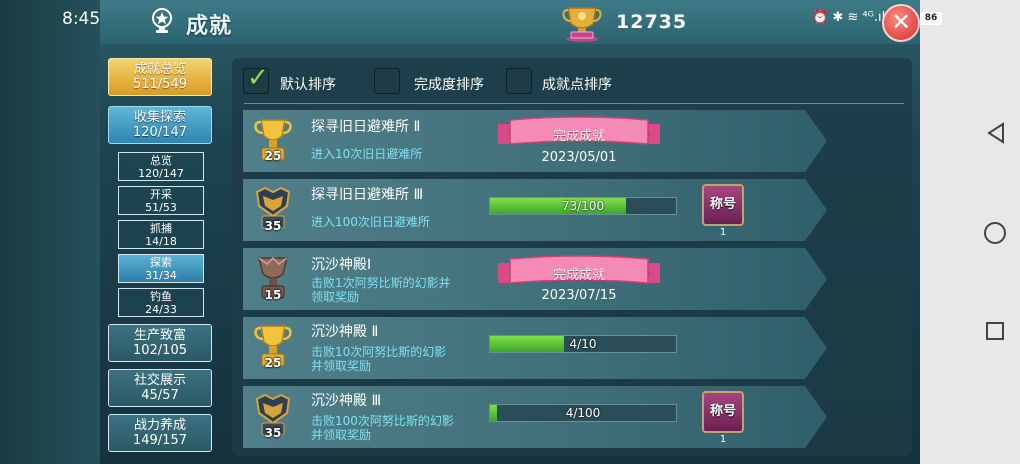 This screenshot has width=1020, height=464. What do you see at coordinates (995, 233) in the screenshot?
I see `home-icon` at bounding box center [995, 233].